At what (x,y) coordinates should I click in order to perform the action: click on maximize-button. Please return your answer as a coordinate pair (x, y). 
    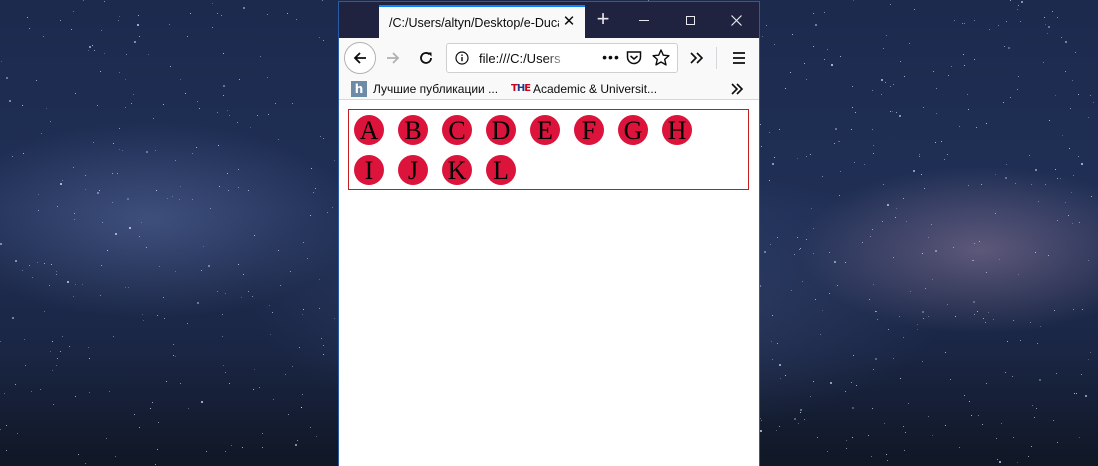
    Looking at the image, I should click on (690, 20).